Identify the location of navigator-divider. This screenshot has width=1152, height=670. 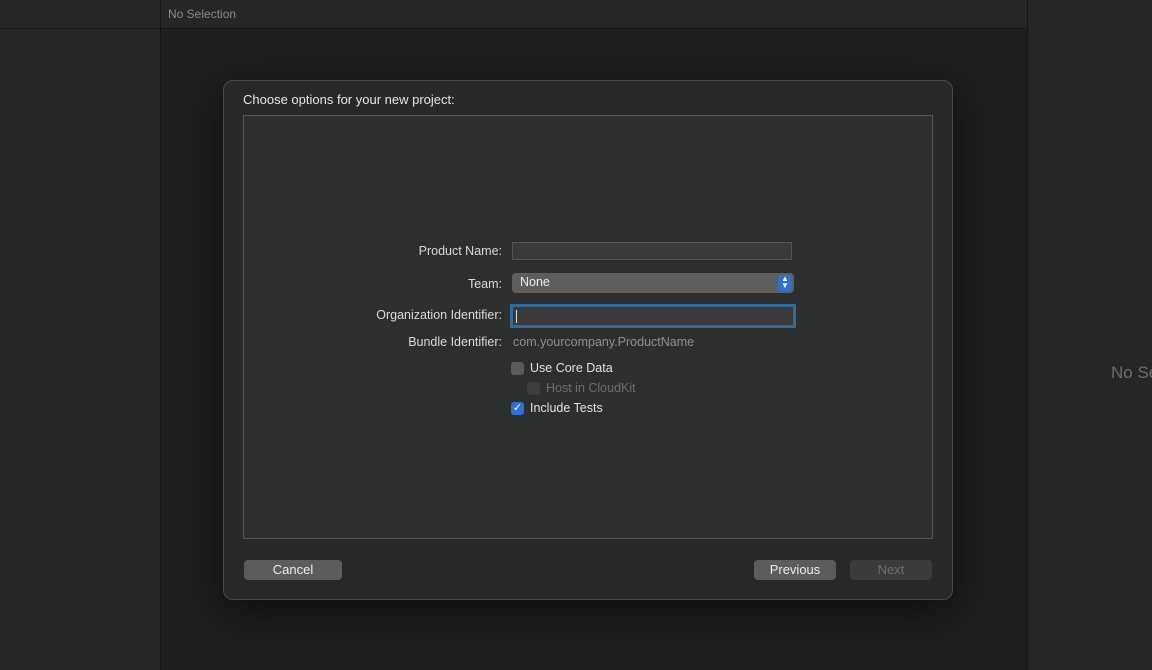
(80, 28).